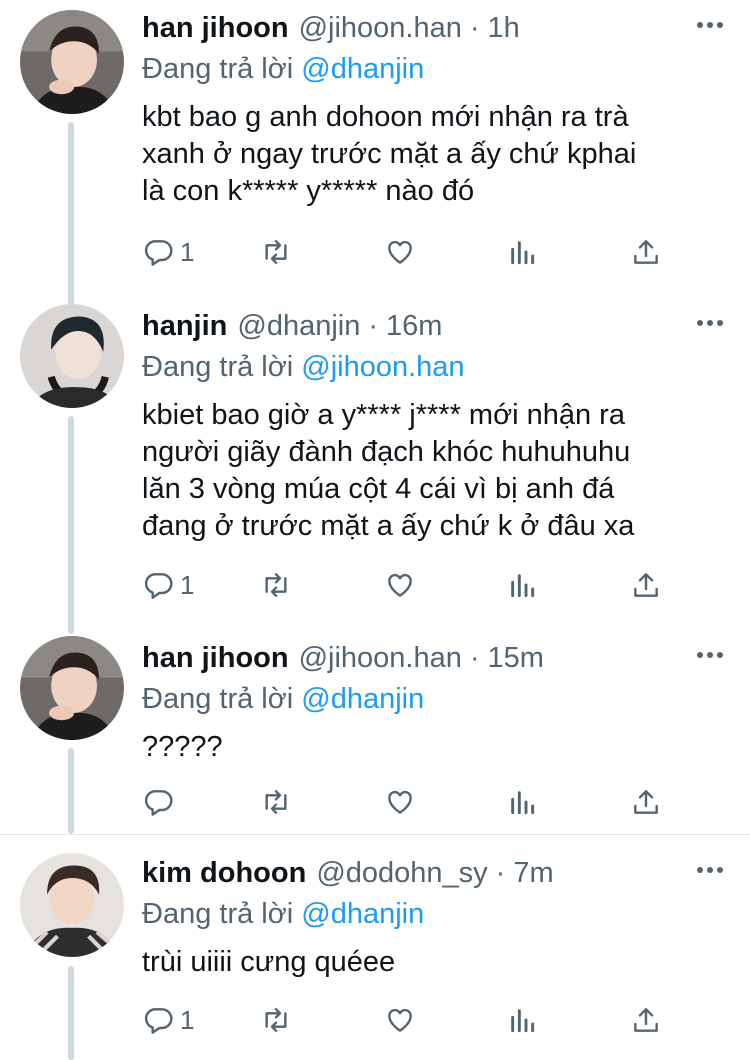 This screenshot has height=1060, width=750. I want to click on timestamp: 16m, so click(414, 326).